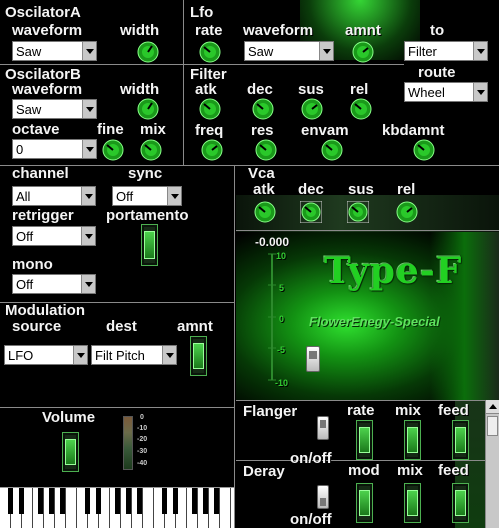 This screenshot has height=528, width=499. I want to click on delay-feed-slider, so click(460, 503).